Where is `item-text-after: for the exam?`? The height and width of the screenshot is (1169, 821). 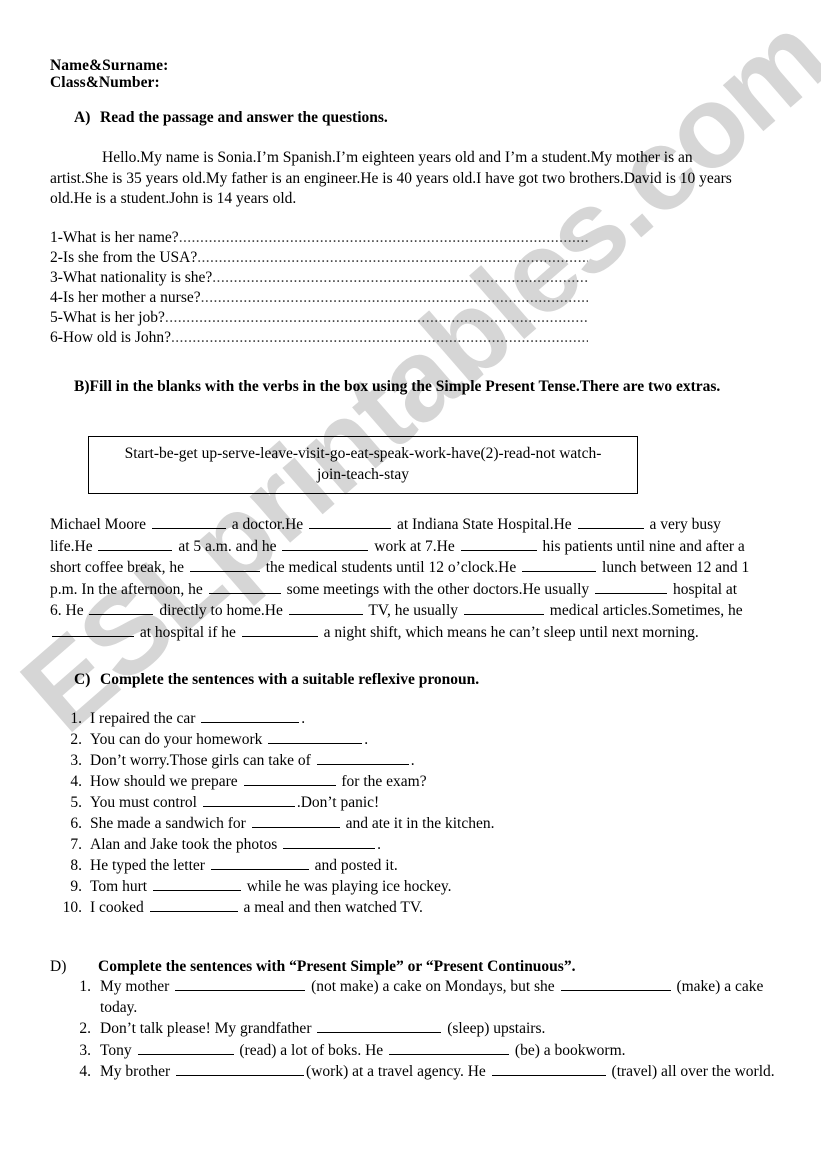
item-text-after: for the exam? is located at coordinates (382, 781).